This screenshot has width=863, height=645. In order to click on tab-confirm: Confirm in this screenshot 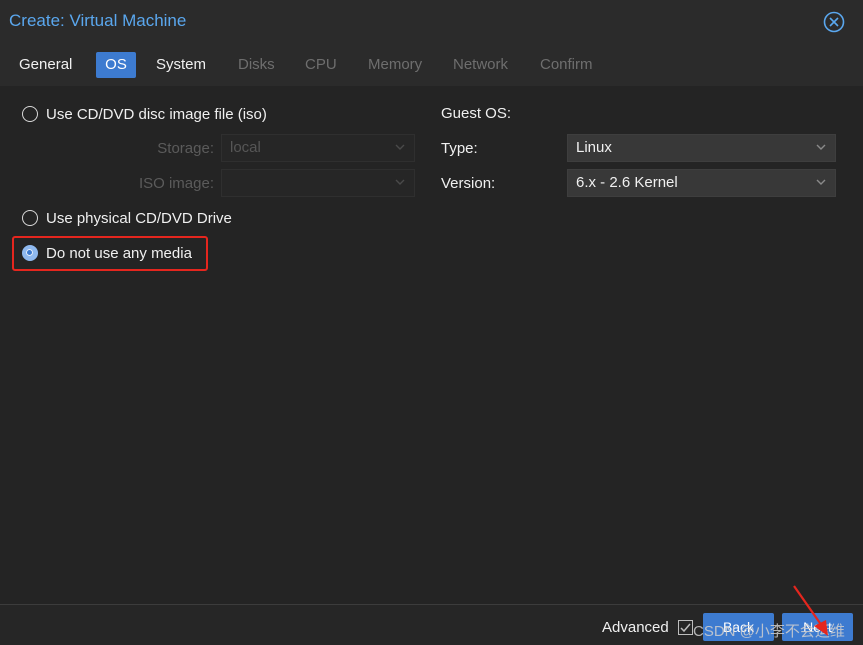, I will do `click(566, 65)`.